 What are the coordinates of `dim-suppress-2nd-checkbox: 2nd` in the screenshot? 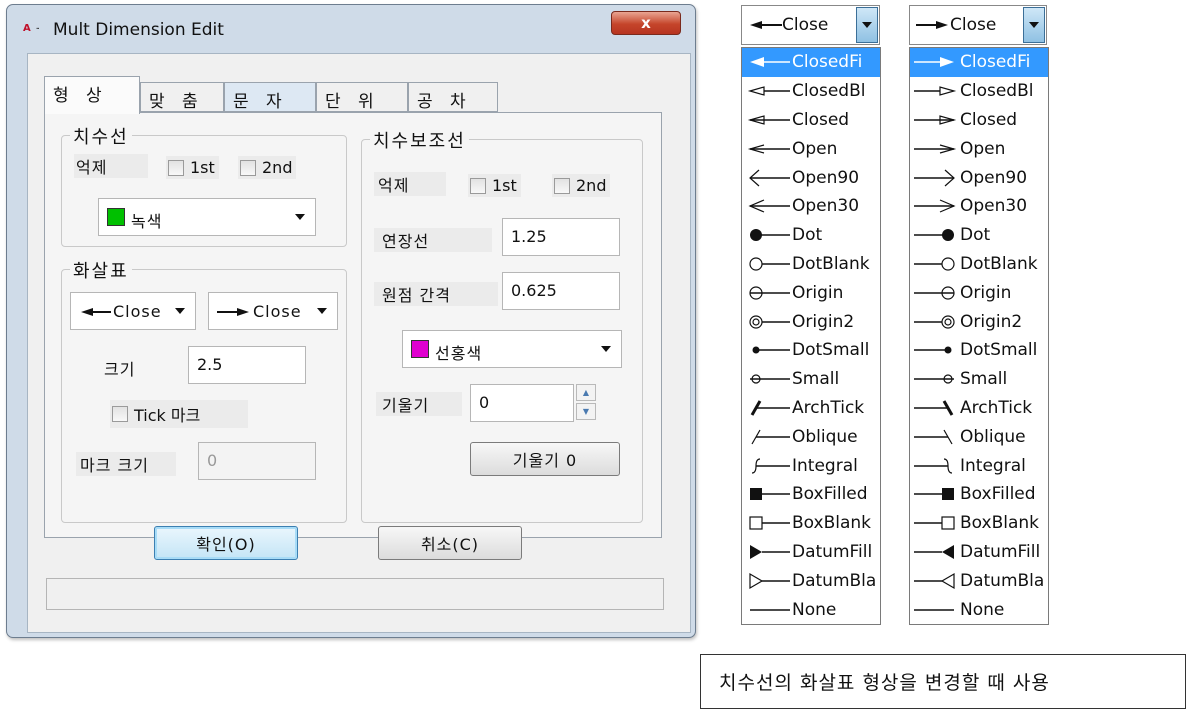 It's located at (267, 167).